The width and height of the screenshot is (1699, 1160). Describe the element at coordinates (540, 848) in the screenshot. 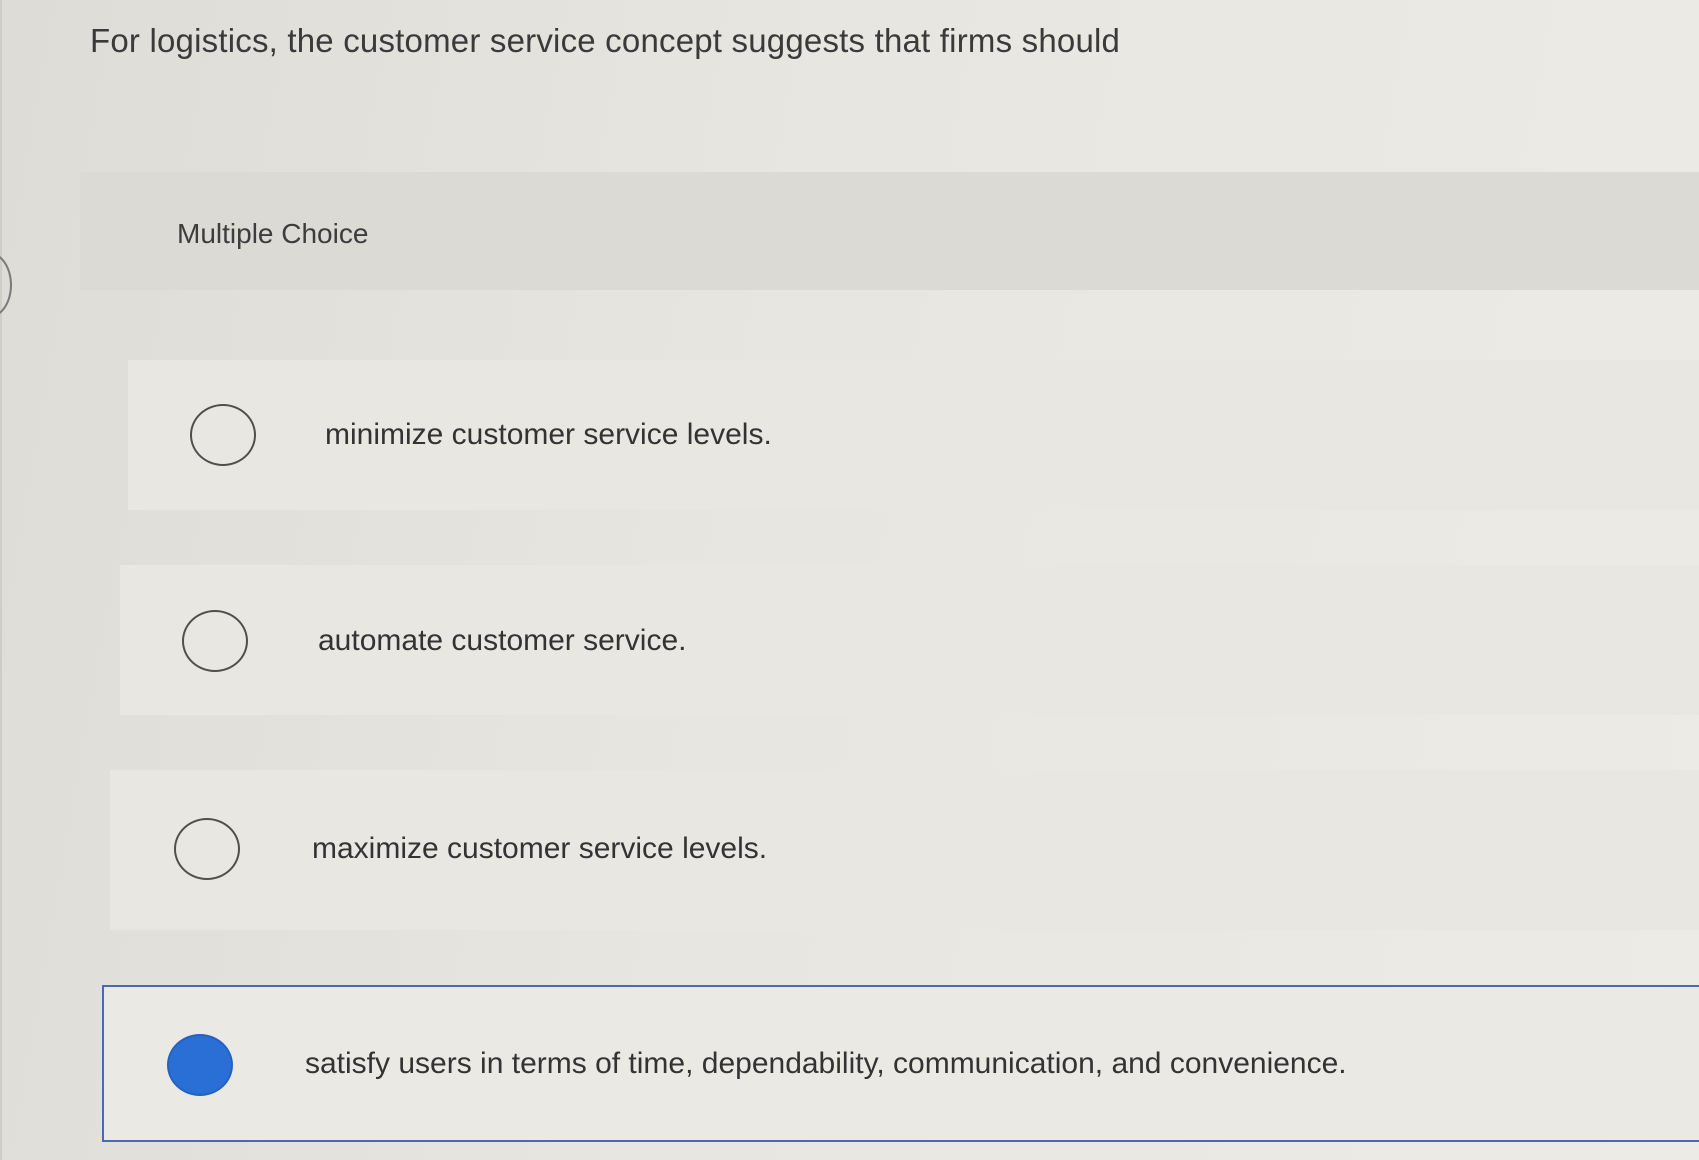

I see `answer-option-3-label: maximize customer service levels.` at that location.